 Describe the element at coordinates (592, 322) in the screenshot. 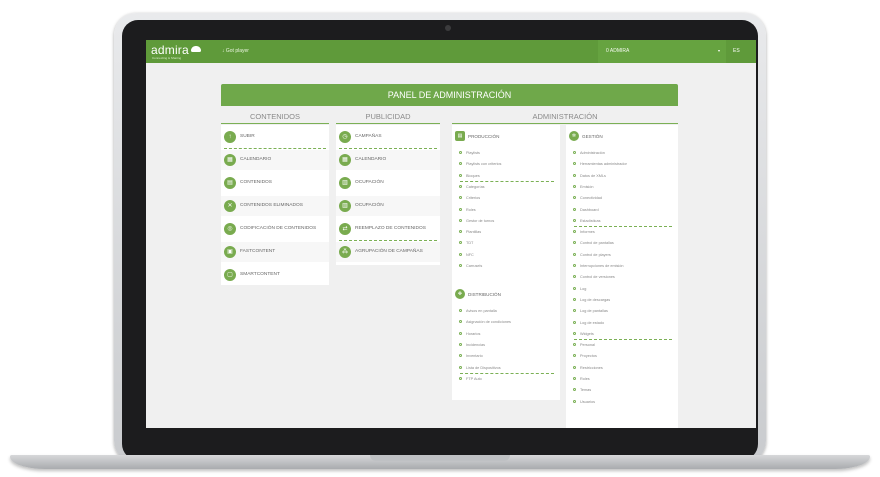

I see `list-item-label: Log de estado` at that location.